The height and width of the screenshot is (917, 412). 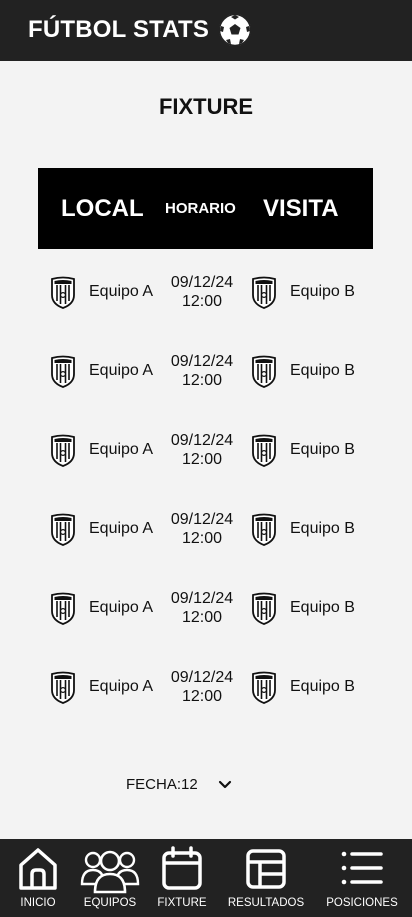 I want to click on fixture-table-header: LOCAL HORARIO VISITA, so click(x=205, y=208).